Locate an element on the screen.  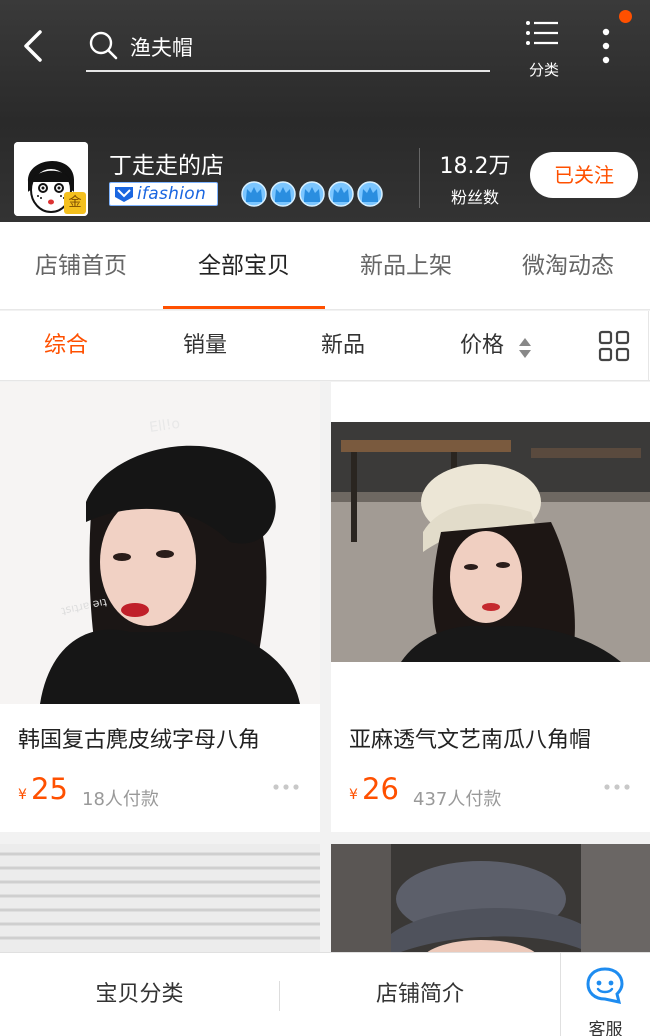
bottom-bar: 宝贝分类 店铺简介 客服 is located at coordinates (325, 994).